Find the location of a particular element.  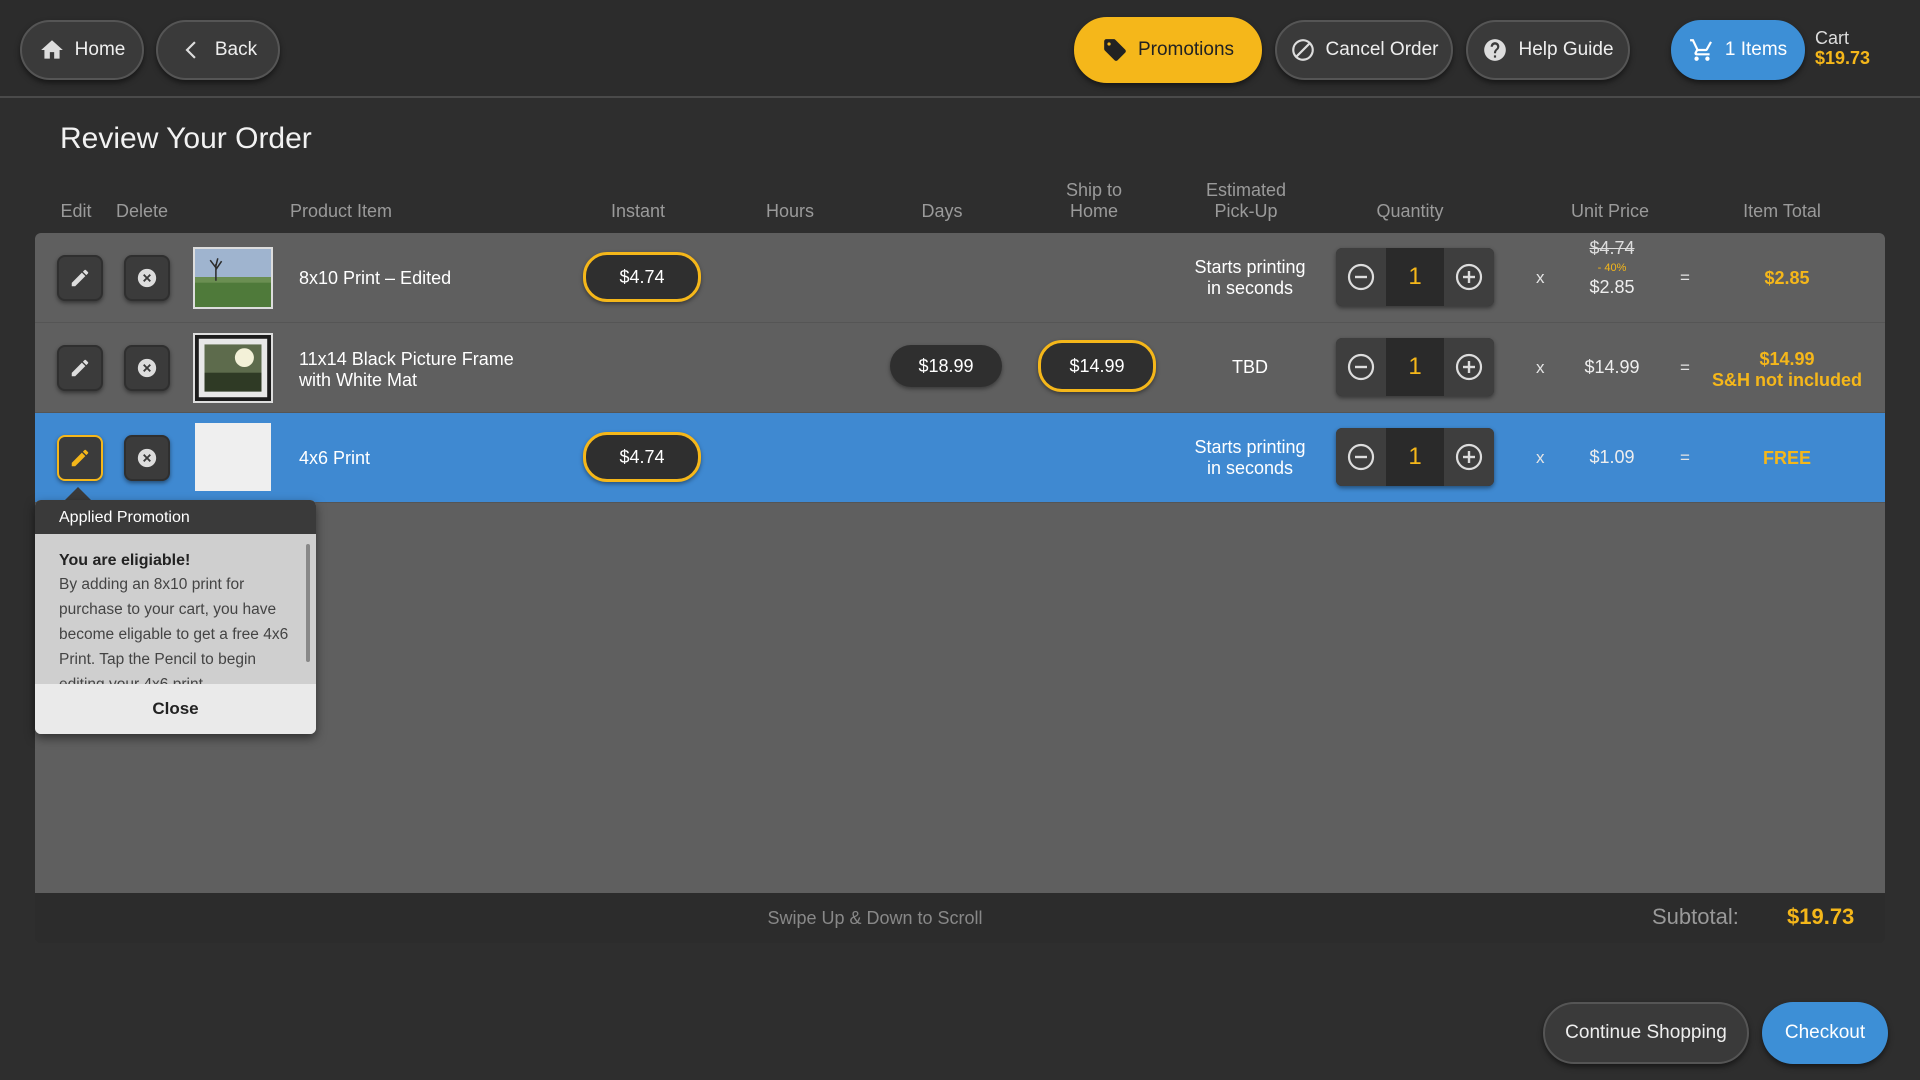

col-quantity: Quantity is located at coordinates (1410, 211).